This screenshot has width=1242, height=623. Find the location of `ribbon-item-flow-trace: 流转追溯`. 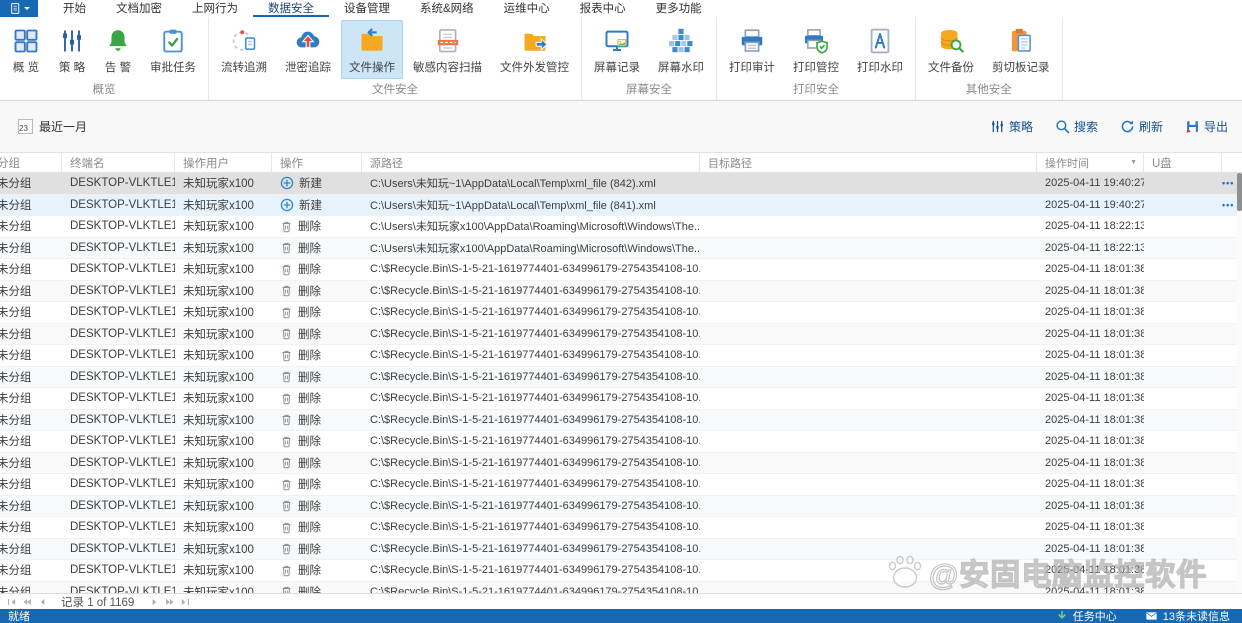

ribbon-item-flow-trace: 流转追溯 is located at coordinates (244, 49).